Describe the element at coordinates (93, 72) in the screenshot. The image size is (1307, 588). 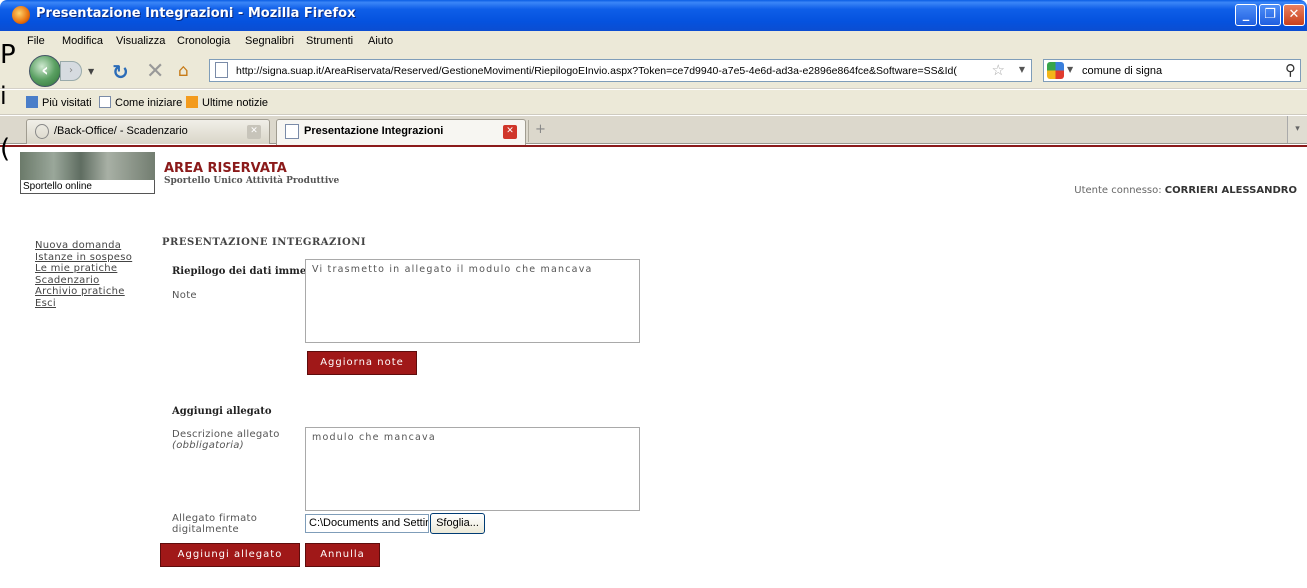
I see `history-dropdown-icon: ▼` at that location.